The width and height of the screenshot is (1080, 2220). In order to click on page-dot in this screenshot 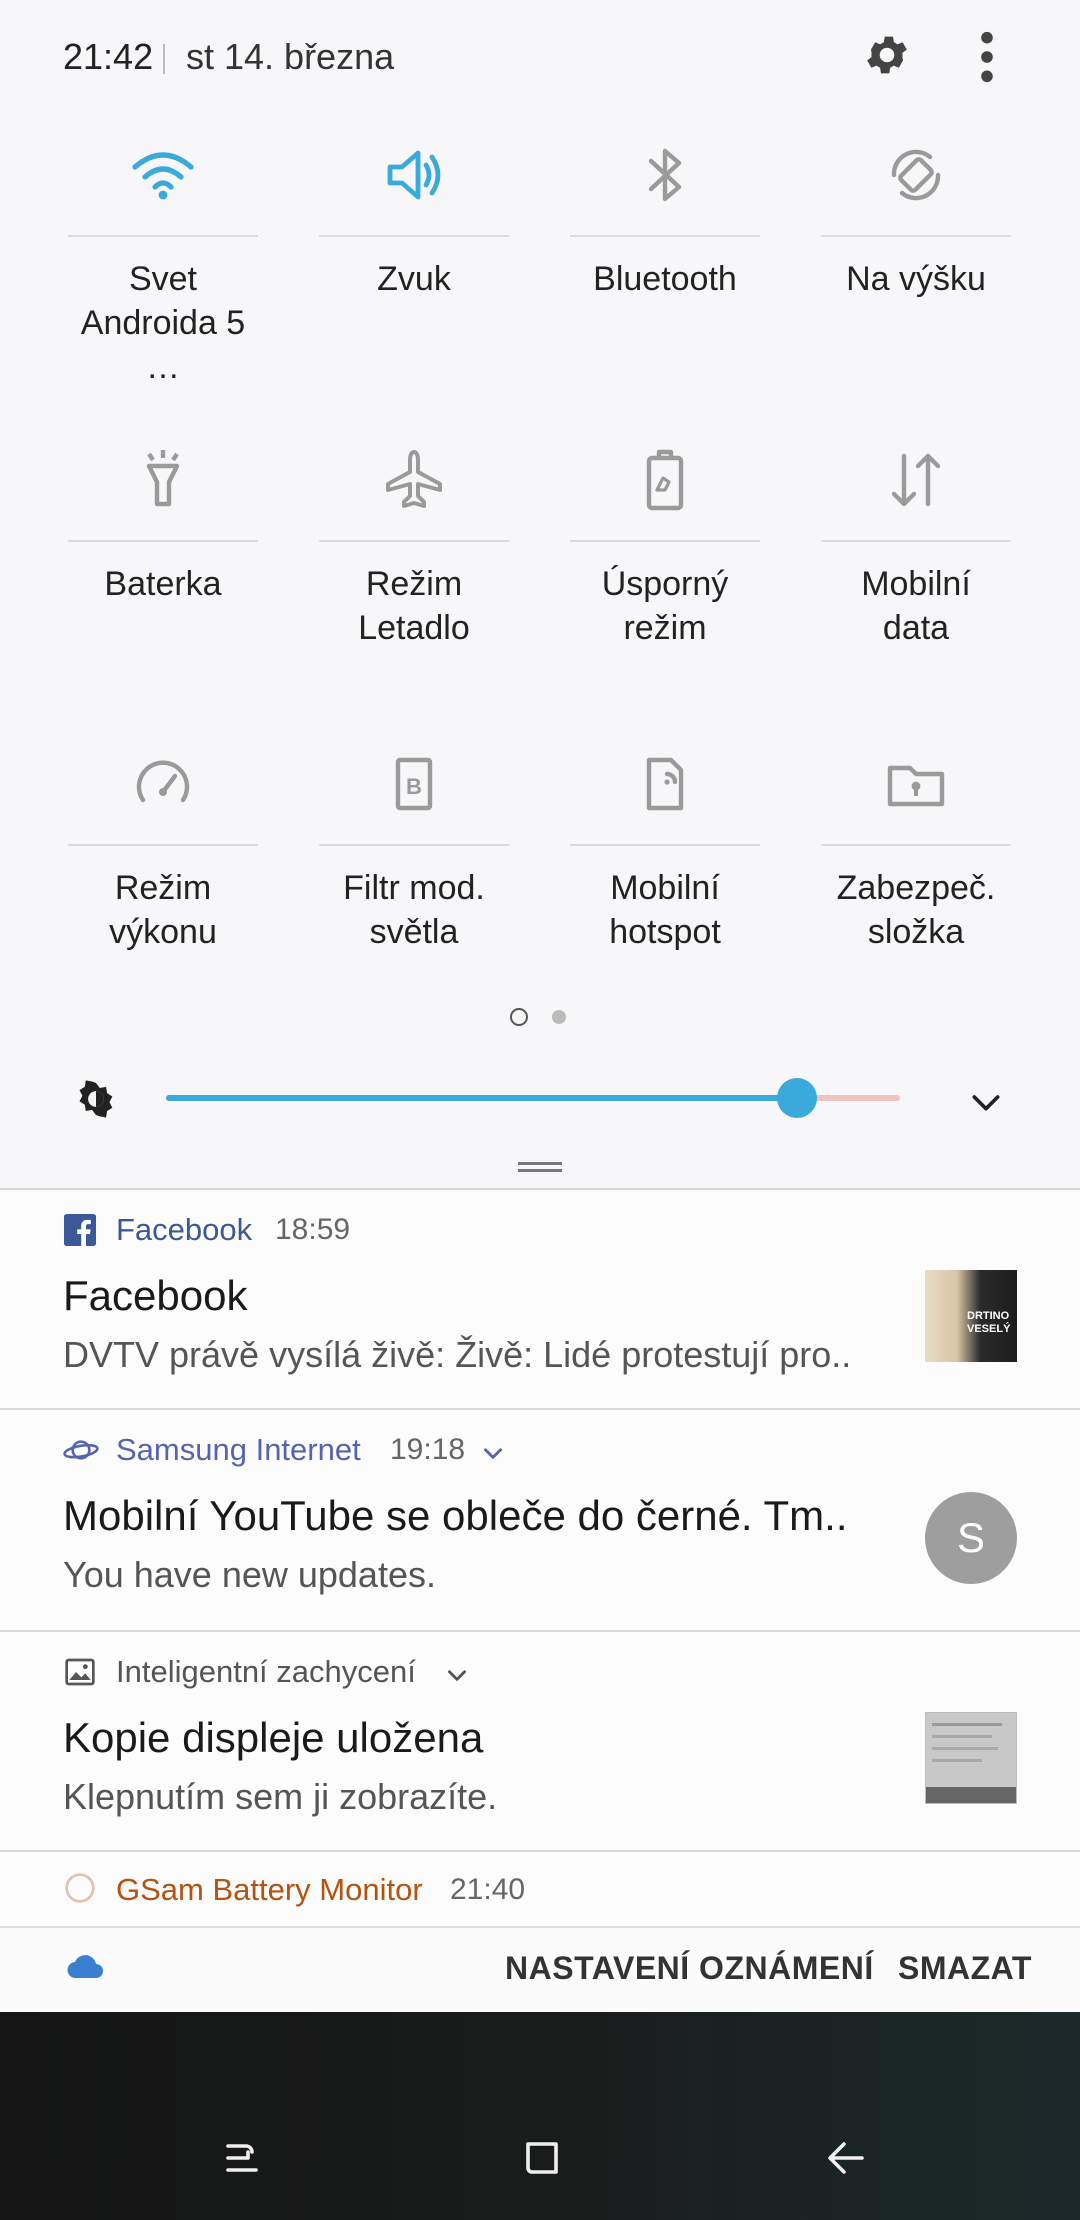, I will do `click(559, 1017)`.